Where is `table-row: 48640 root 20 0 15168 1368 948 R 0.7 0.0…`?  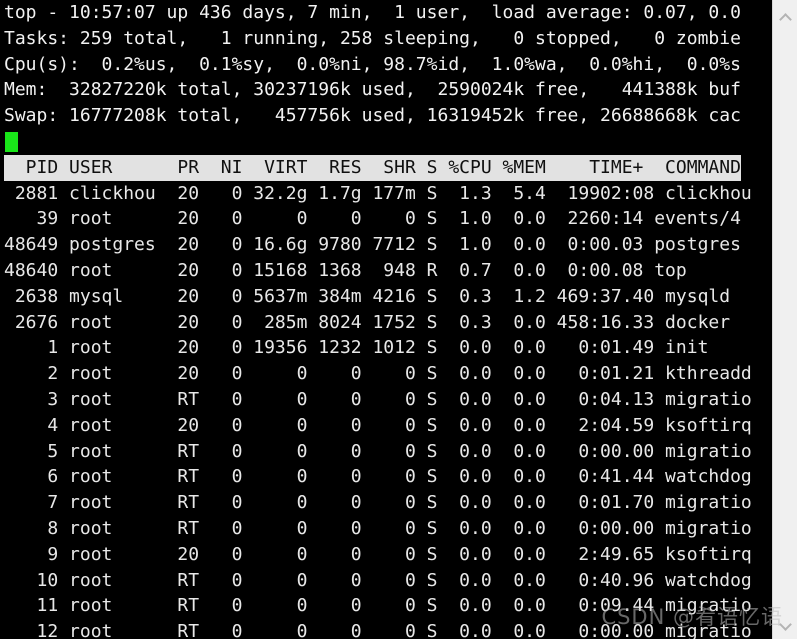 table-row: 48640 root 20 0 15168 1368 948 R 0.7 0.0… is located at coordinates (388, 271).